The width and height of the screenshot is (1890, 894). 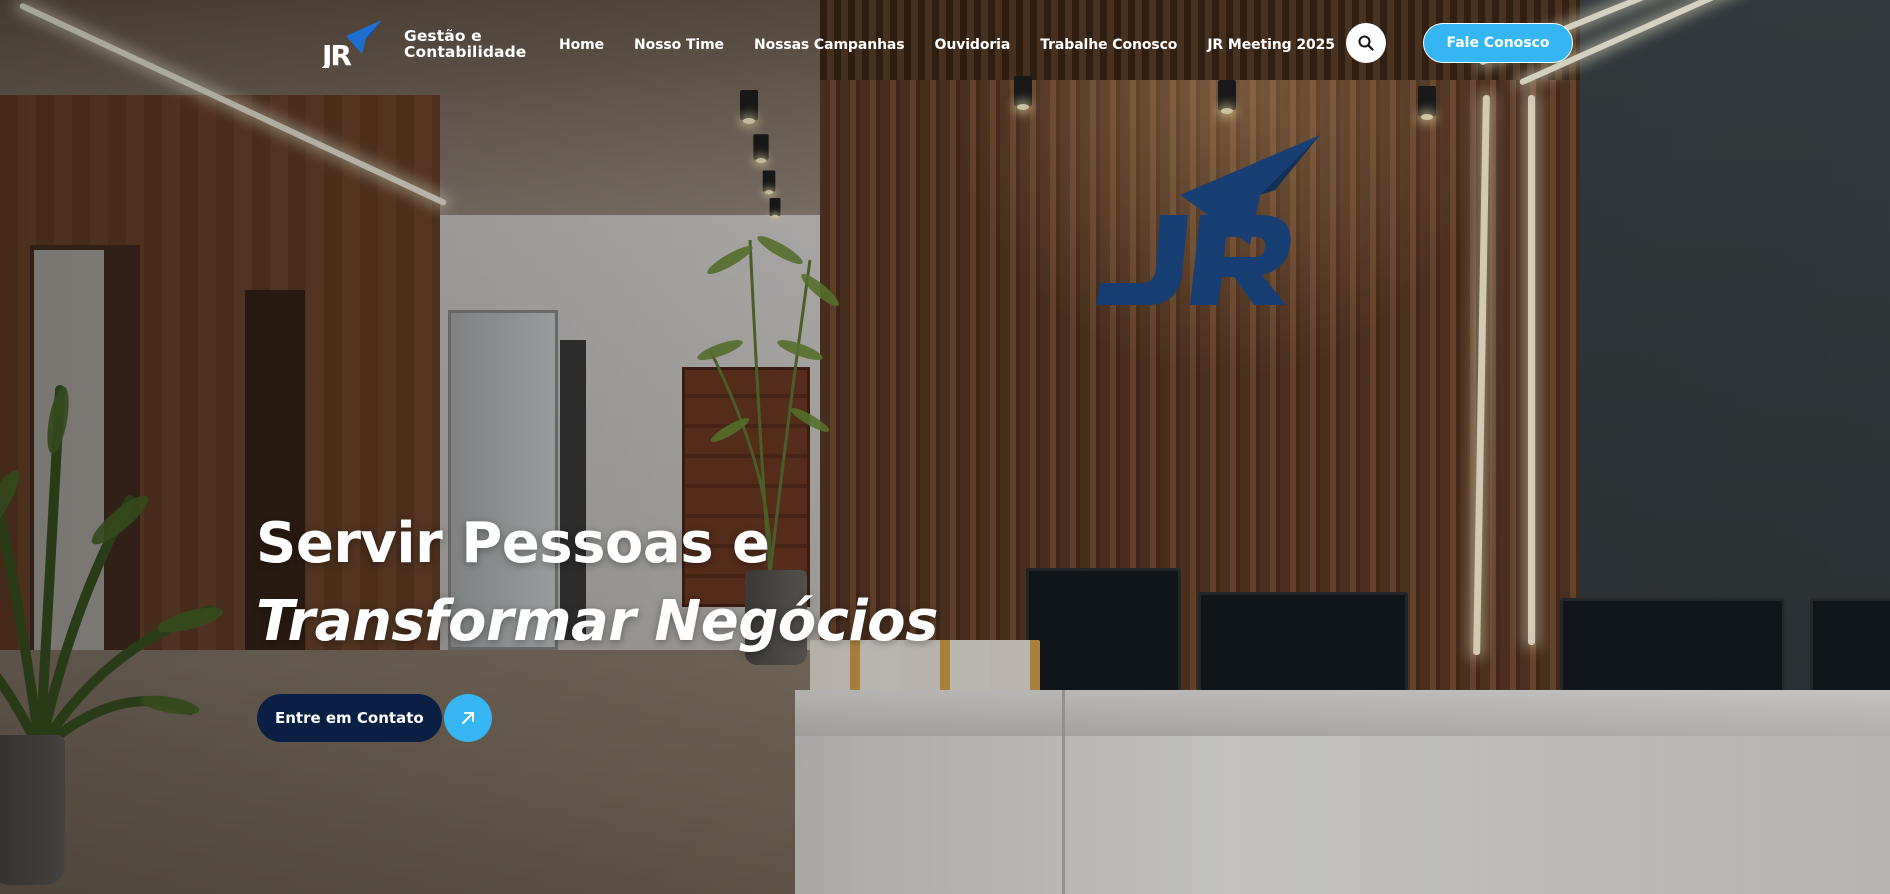 I want to click on search-button, so click(x=1366, y=43).